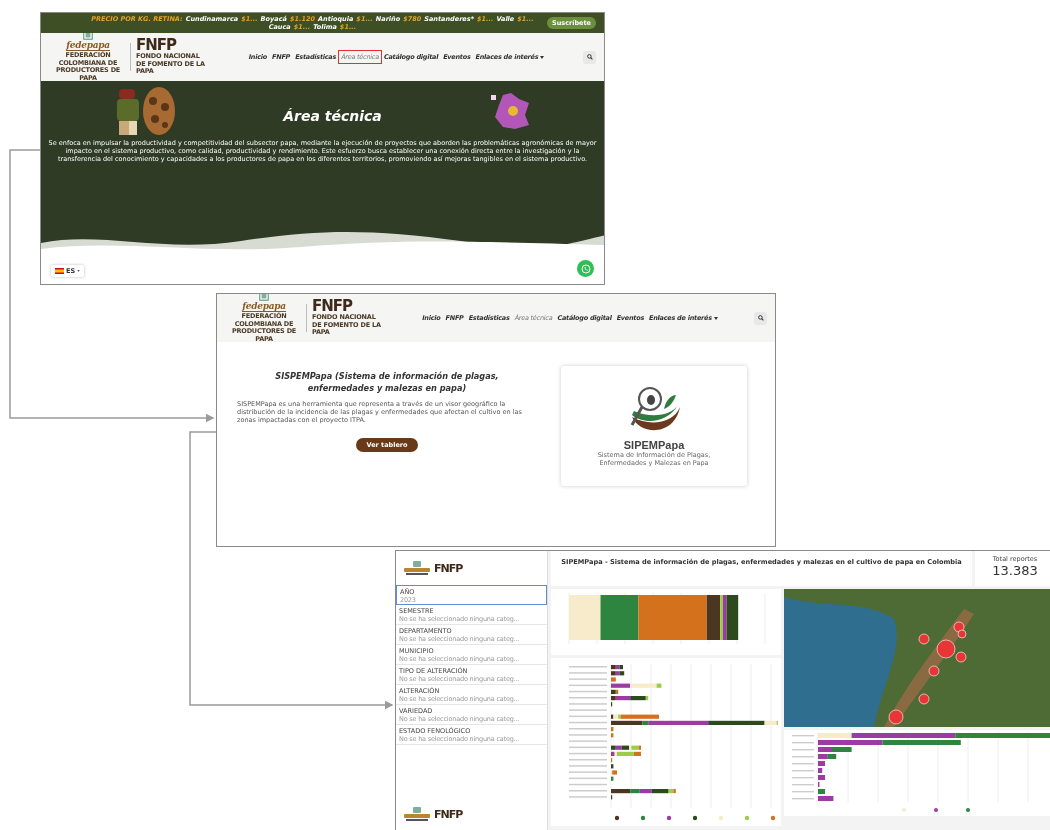  I want to click on blurred-axis-labels, so click(803, 767).